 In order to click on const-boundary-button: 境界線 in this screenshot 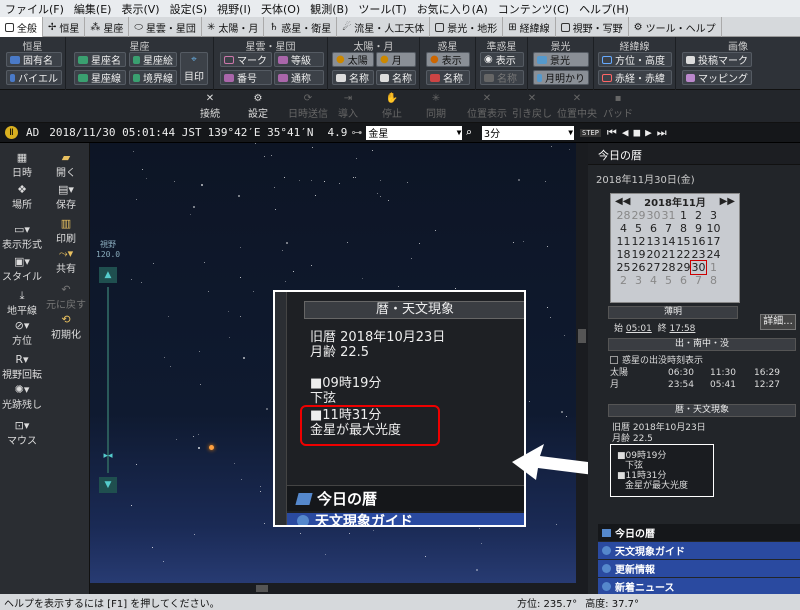, I will do `click(153, 77)`.